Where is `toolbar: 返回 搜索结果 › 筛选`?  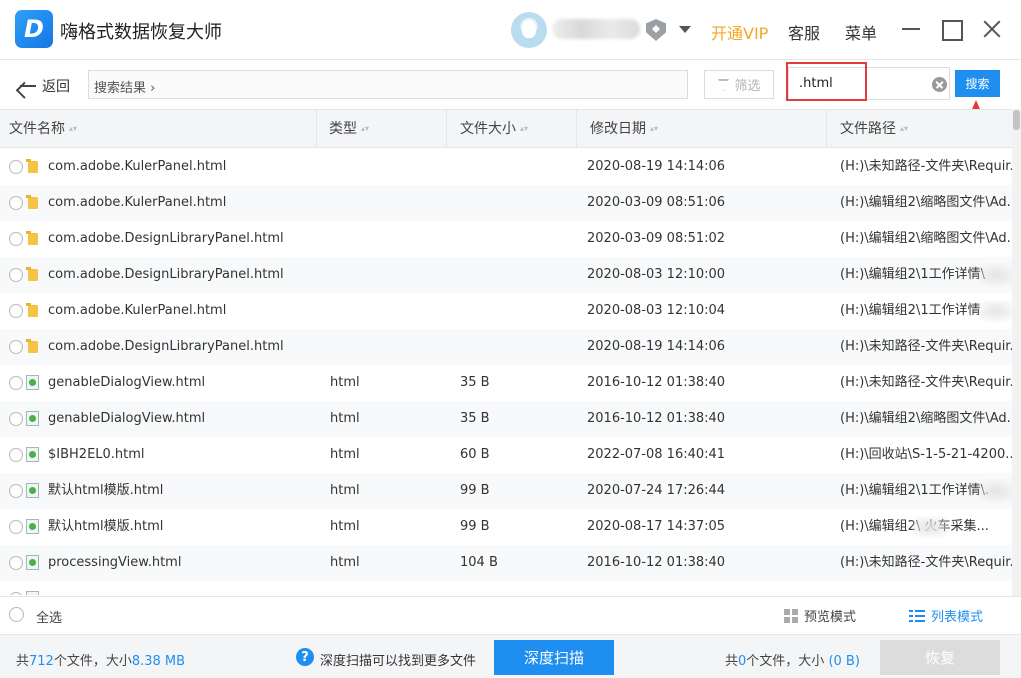
toolbar: 返回 搜索结果 › 筛选 is located at coordinates (510, 84).